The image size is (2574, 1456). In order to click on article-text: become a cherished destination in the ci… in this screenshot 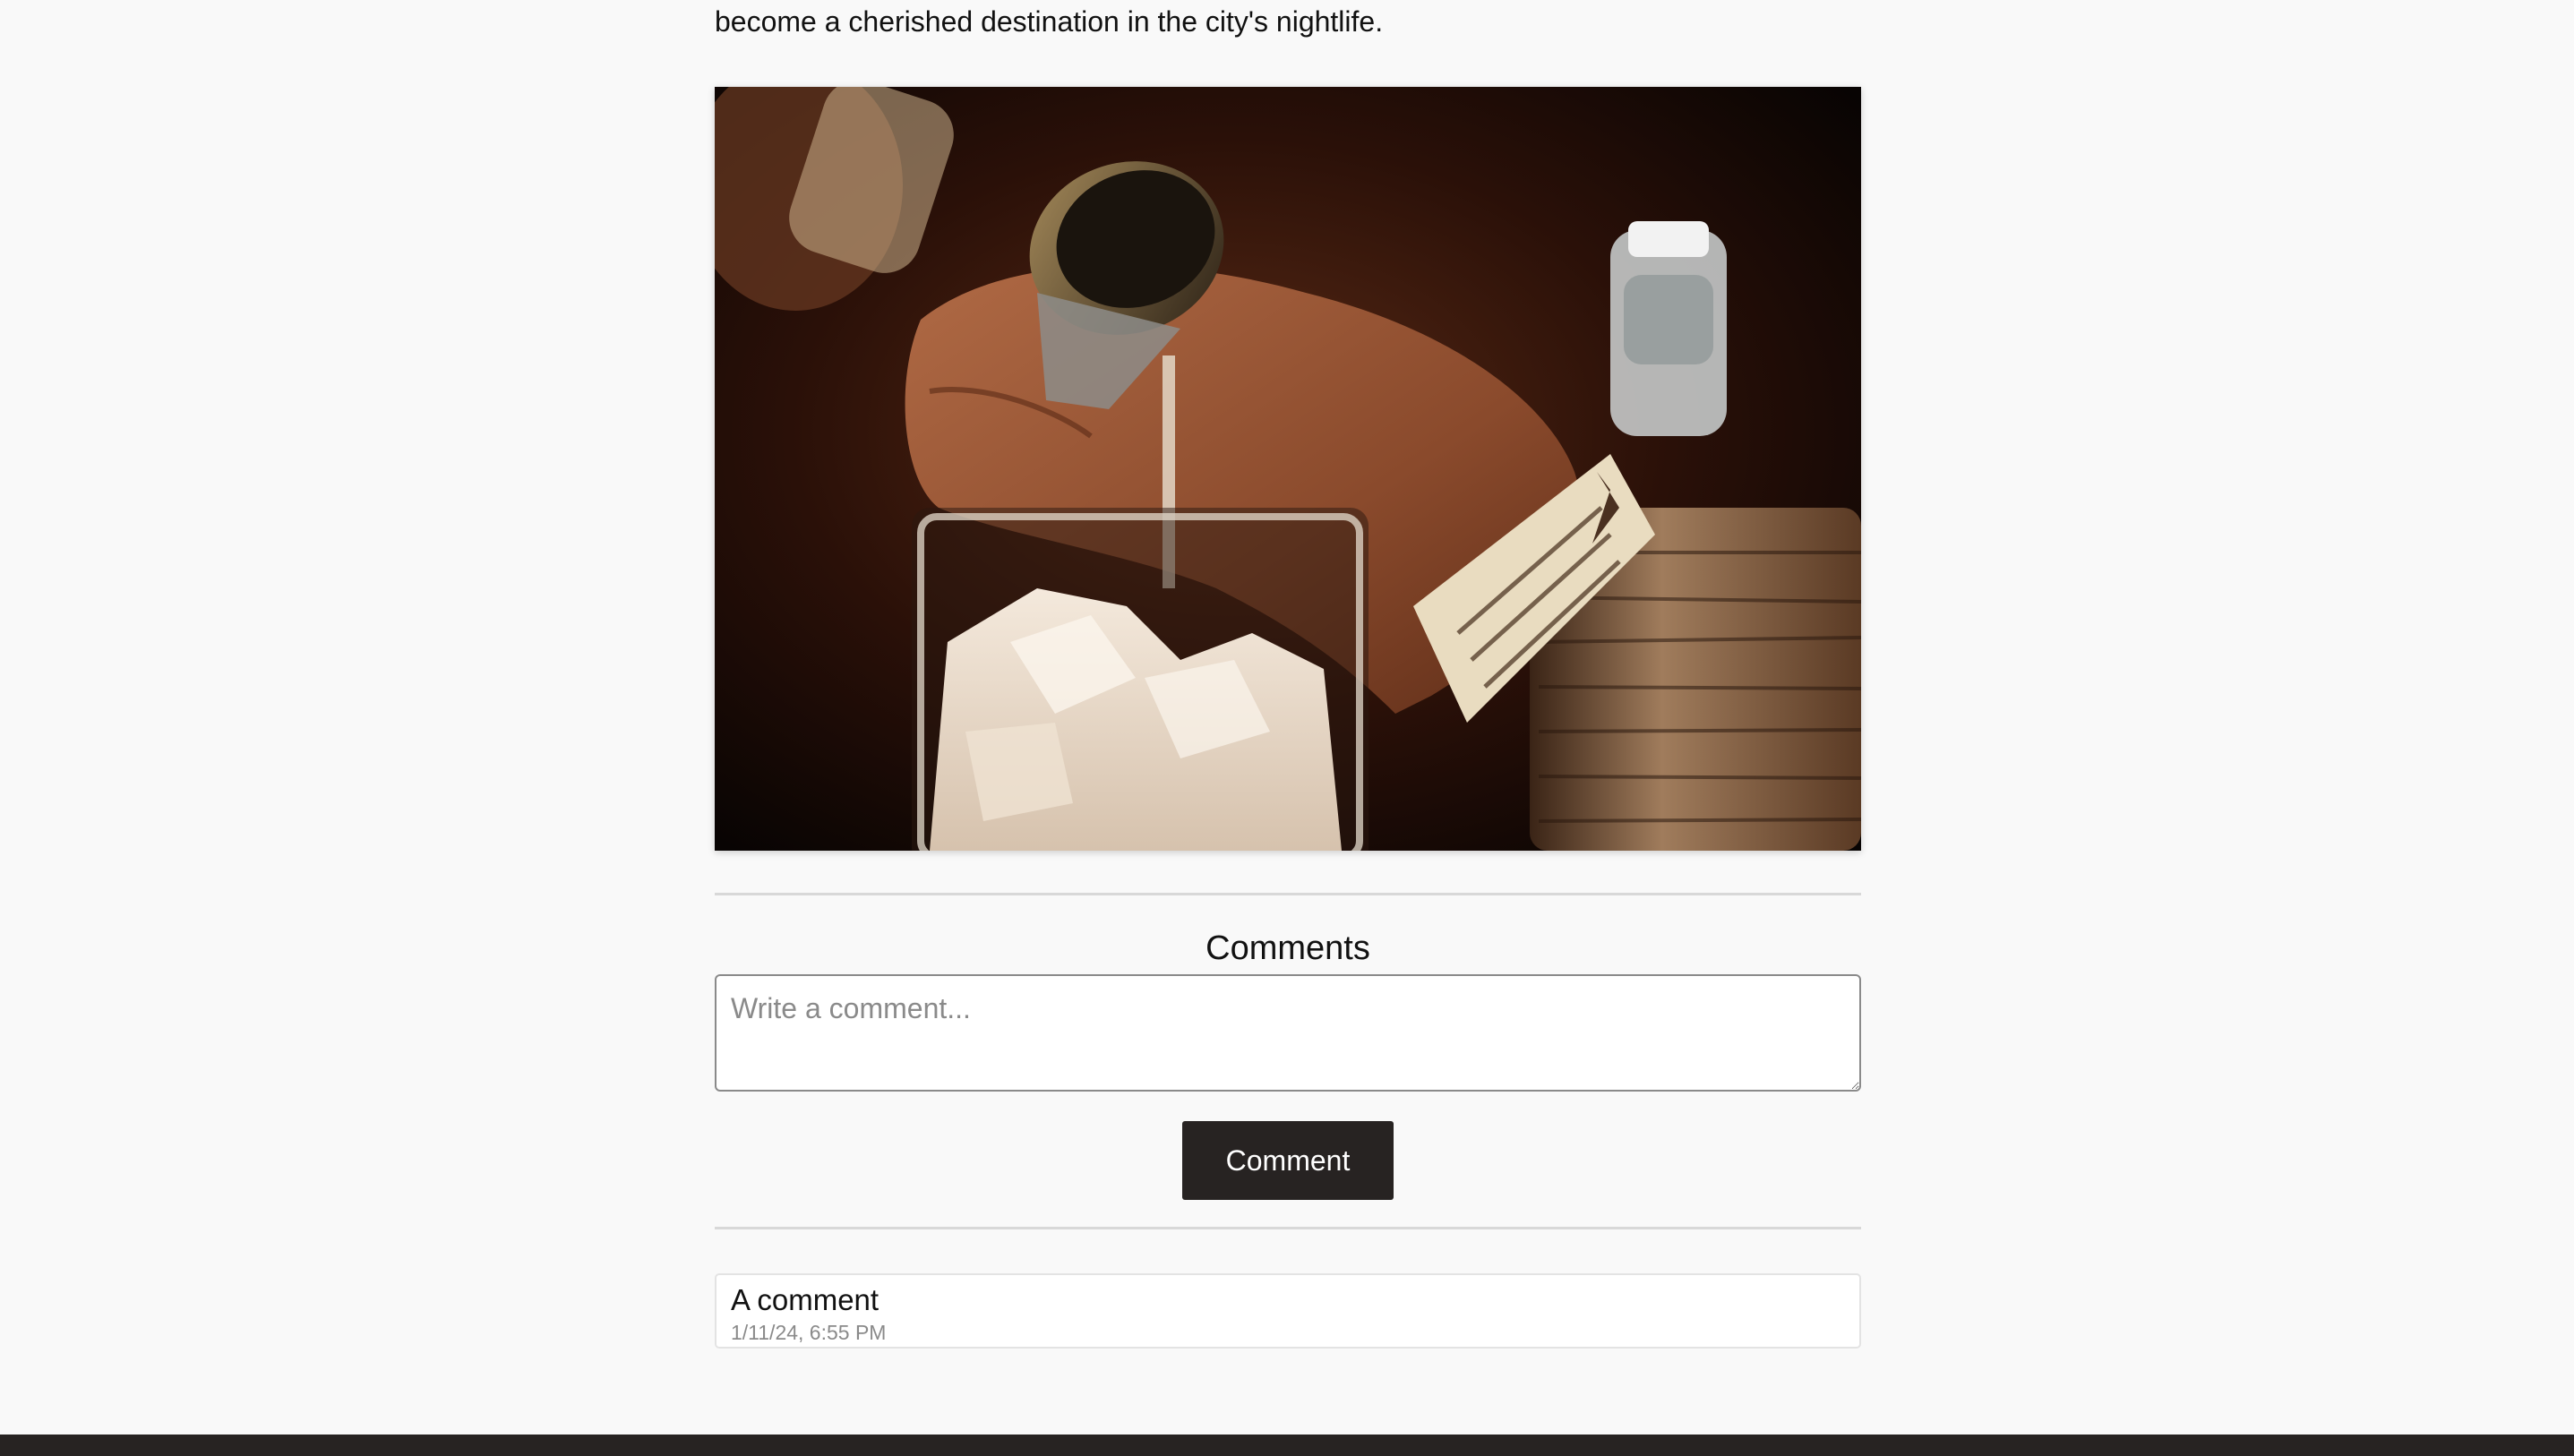, I will do `click(1049, 21)`.